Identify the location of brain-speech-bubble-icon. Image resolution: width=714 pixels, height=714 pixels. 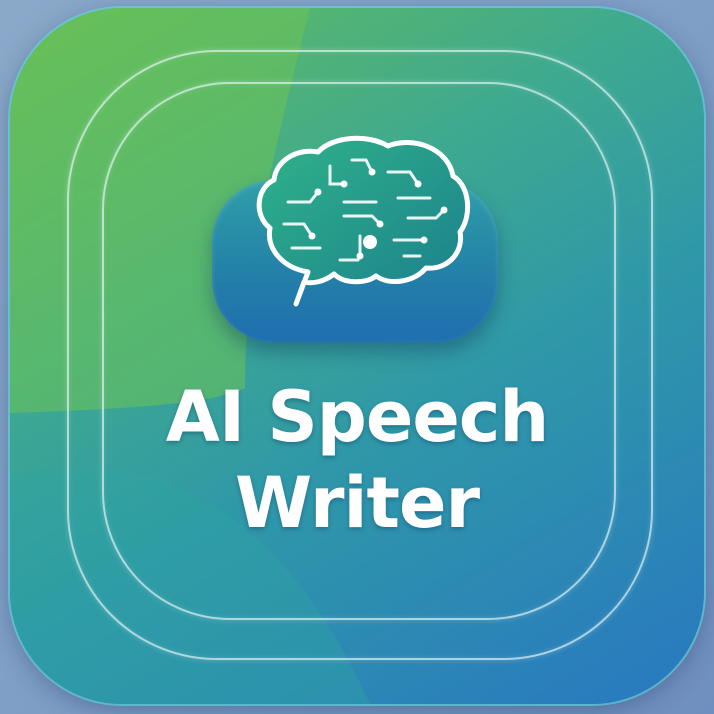
(363, 221).